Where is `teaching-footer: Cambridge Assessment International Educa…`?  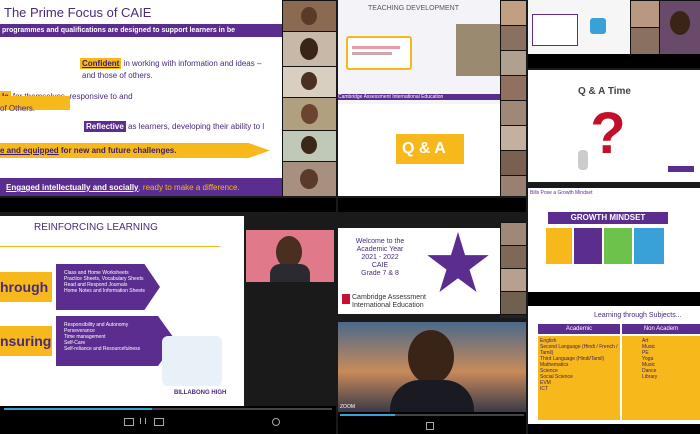
teaching-footer: Cambridge Assessment International Educa… is located at coordinates (419, 97).